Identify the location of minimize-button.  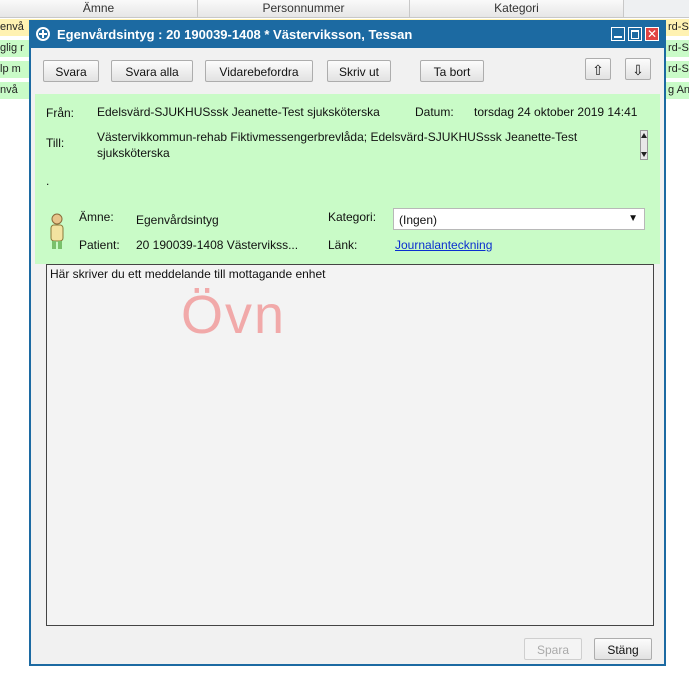
(618, 34).